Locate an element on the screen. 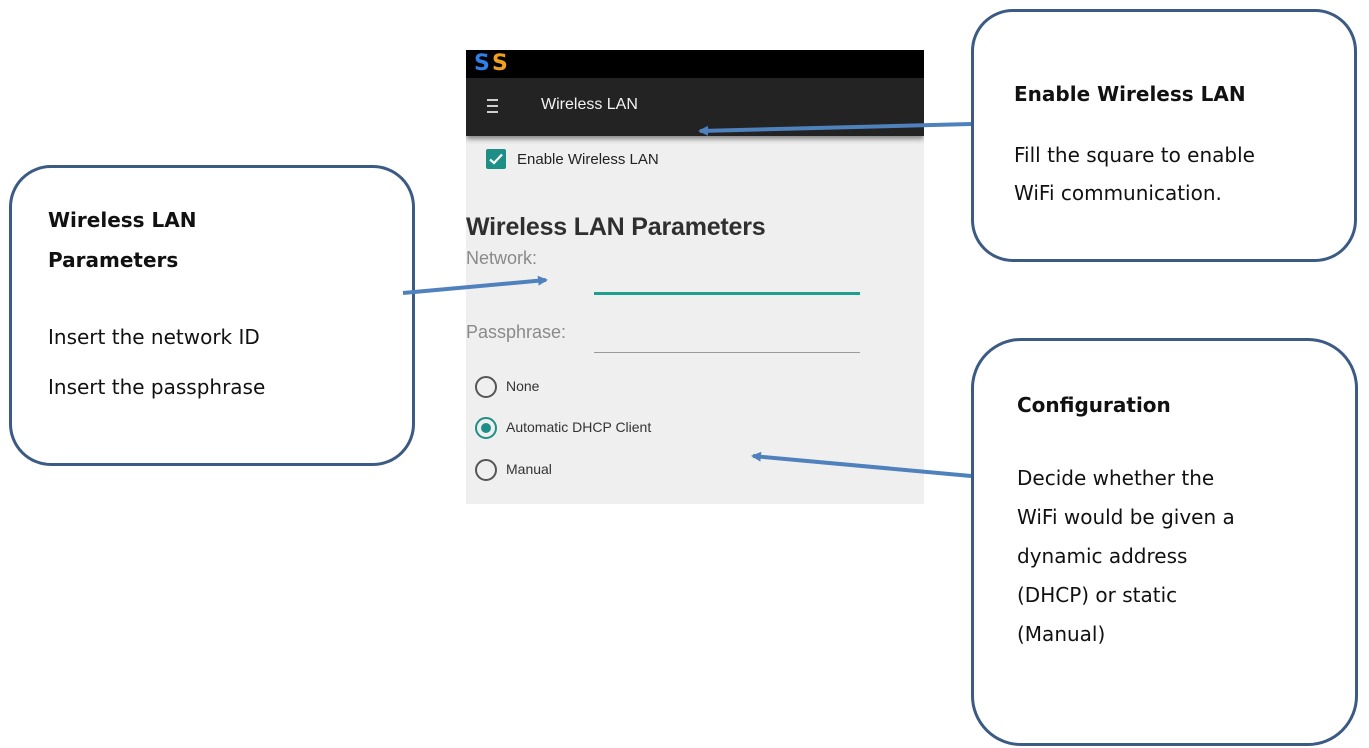  arrow-to-enable-checkbox is located at coordinates (835, 129).